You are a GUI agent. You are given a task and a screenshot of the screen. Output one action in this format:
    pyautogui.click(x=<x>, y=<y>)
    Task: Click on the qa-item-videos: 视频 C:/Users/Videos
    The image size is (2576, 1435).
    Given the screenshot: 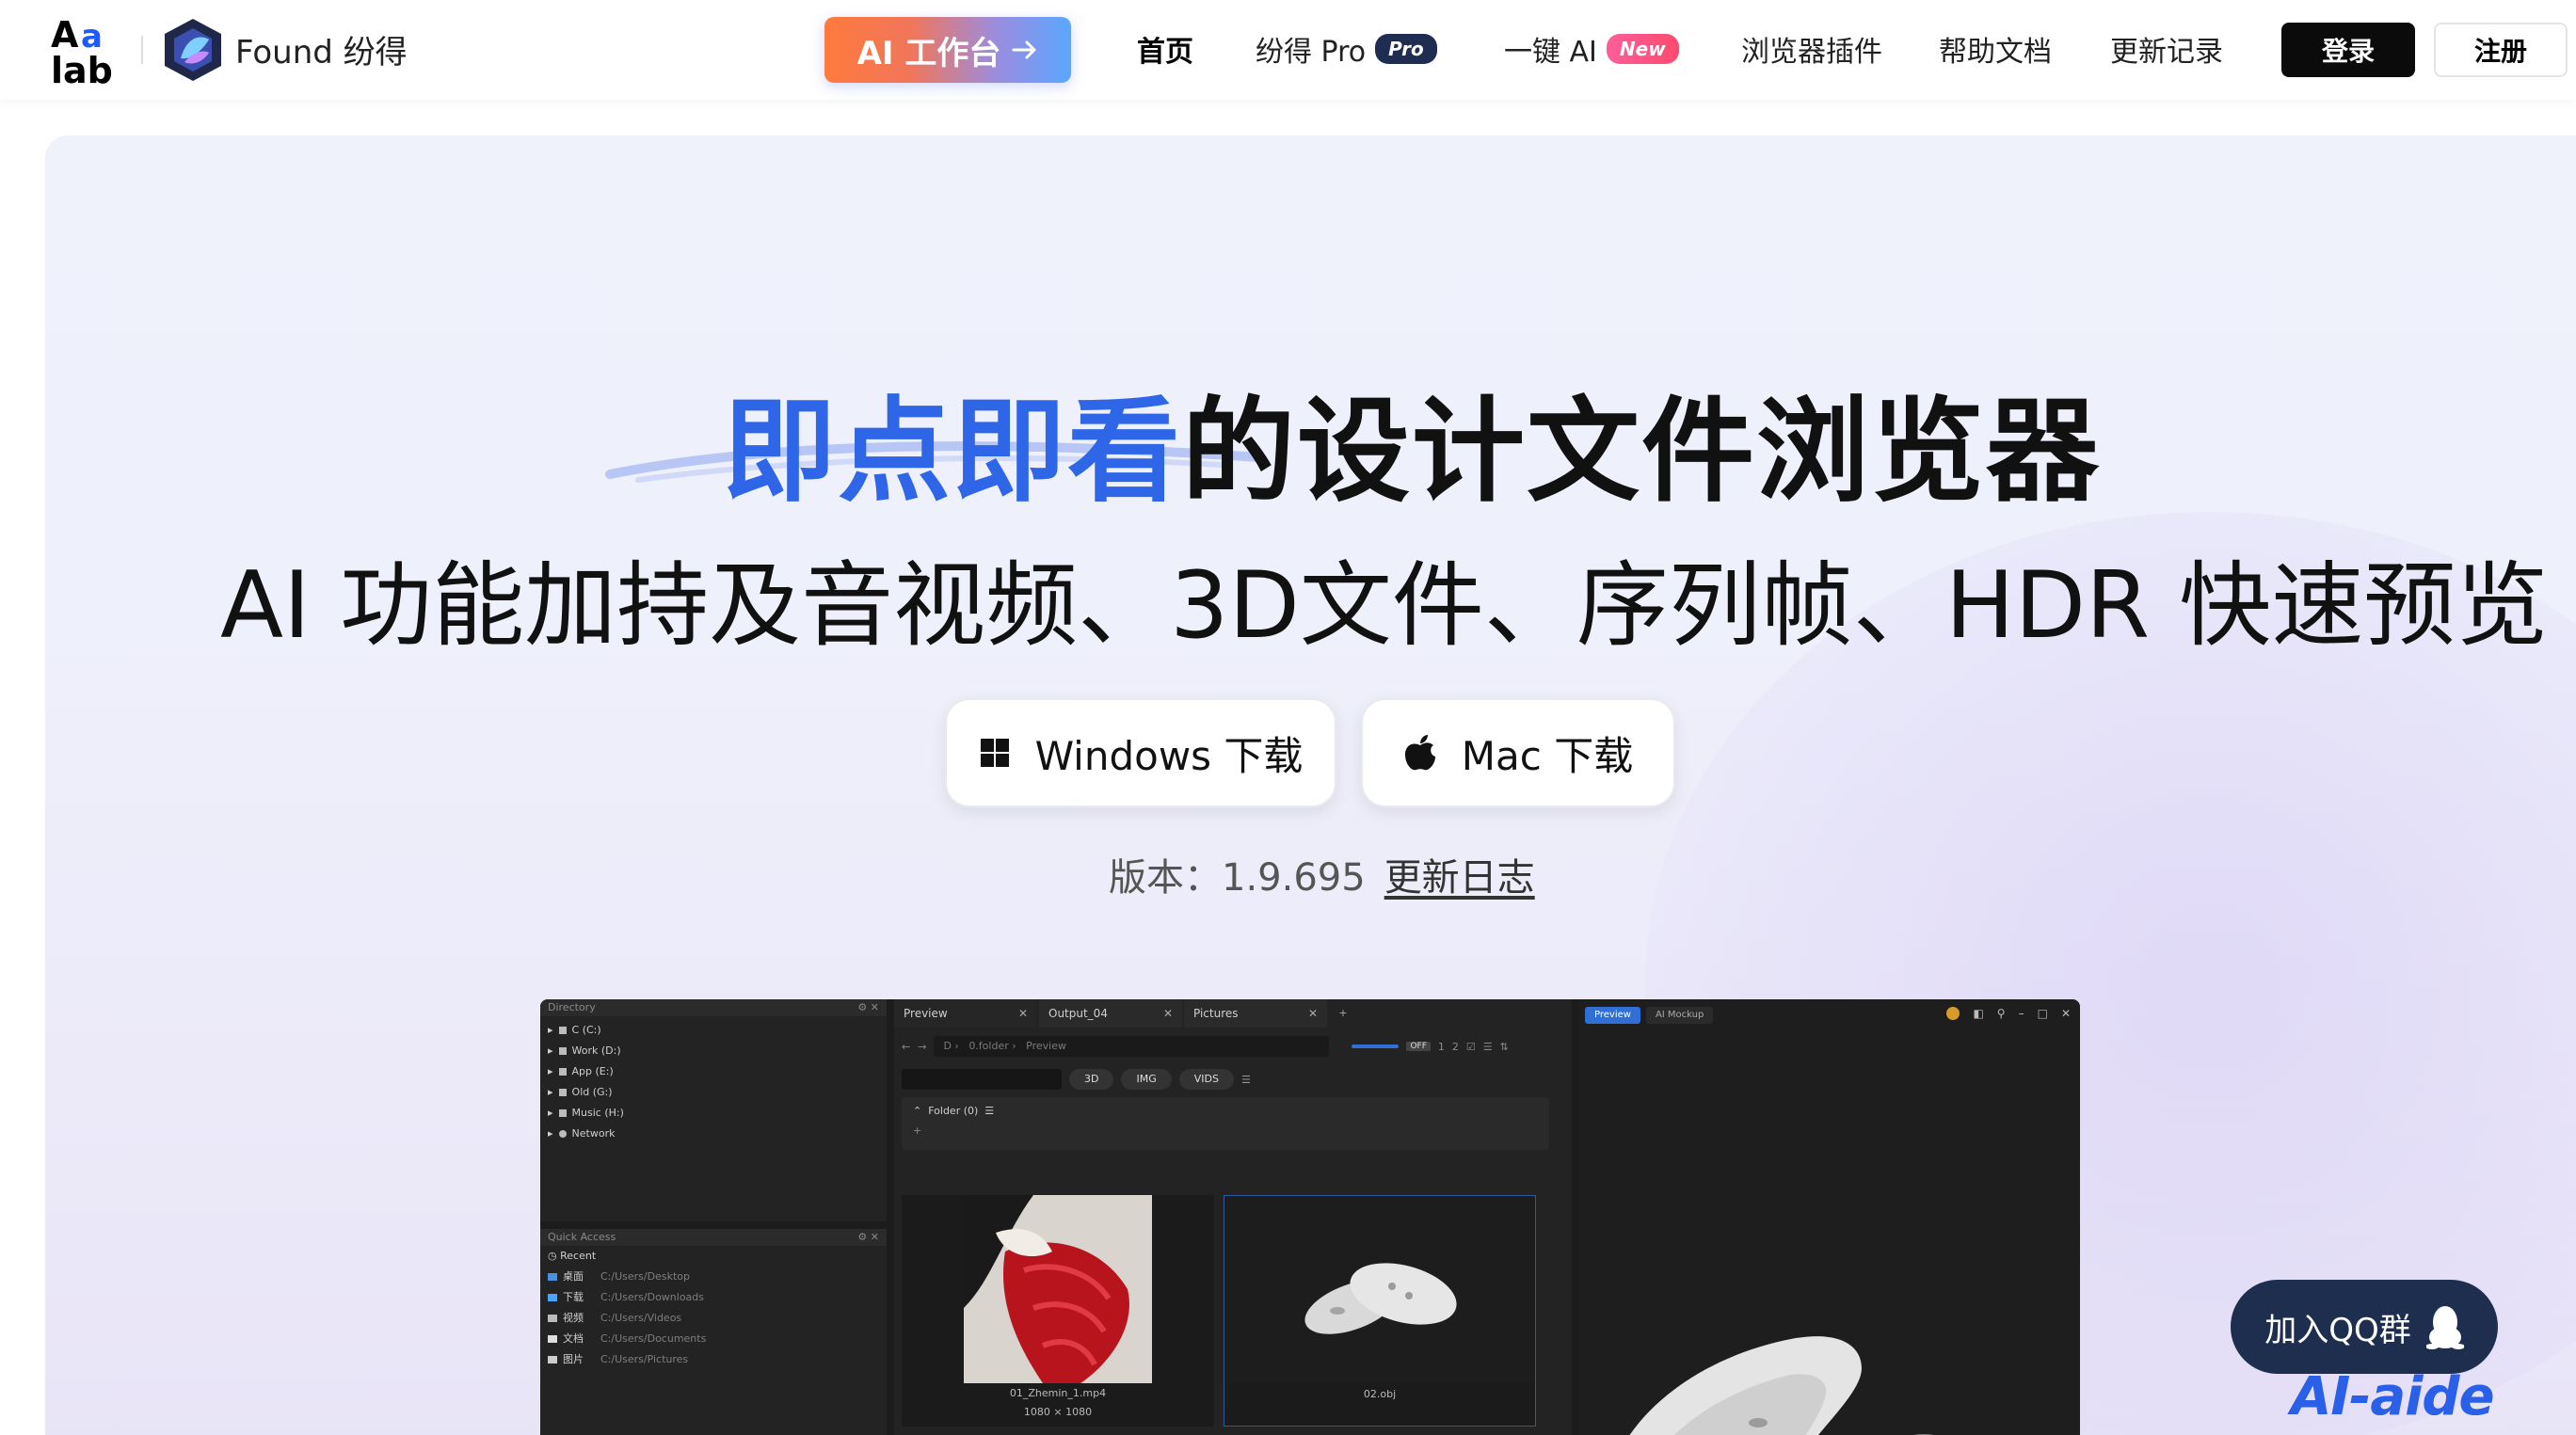 What is the action you would take?
    pyautogui.click(x=713, y=1318)
    